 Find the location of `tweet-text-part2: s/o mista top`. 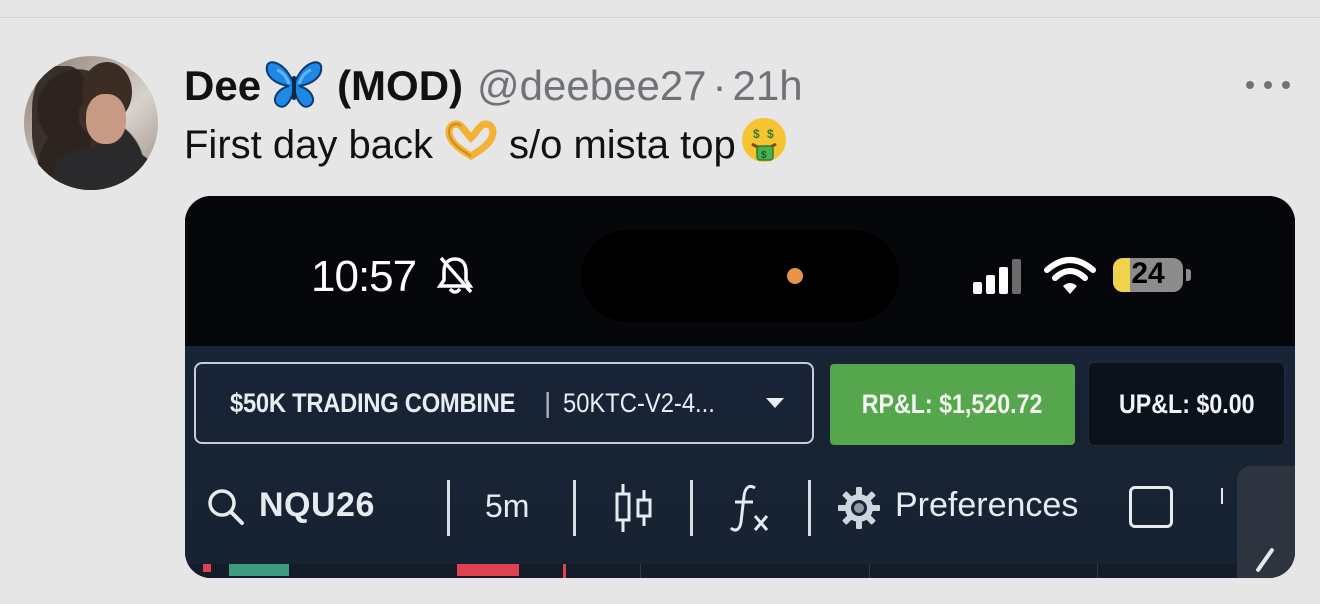

tweet-text-part2: s/o mista top is located at coordinates (622, 144).